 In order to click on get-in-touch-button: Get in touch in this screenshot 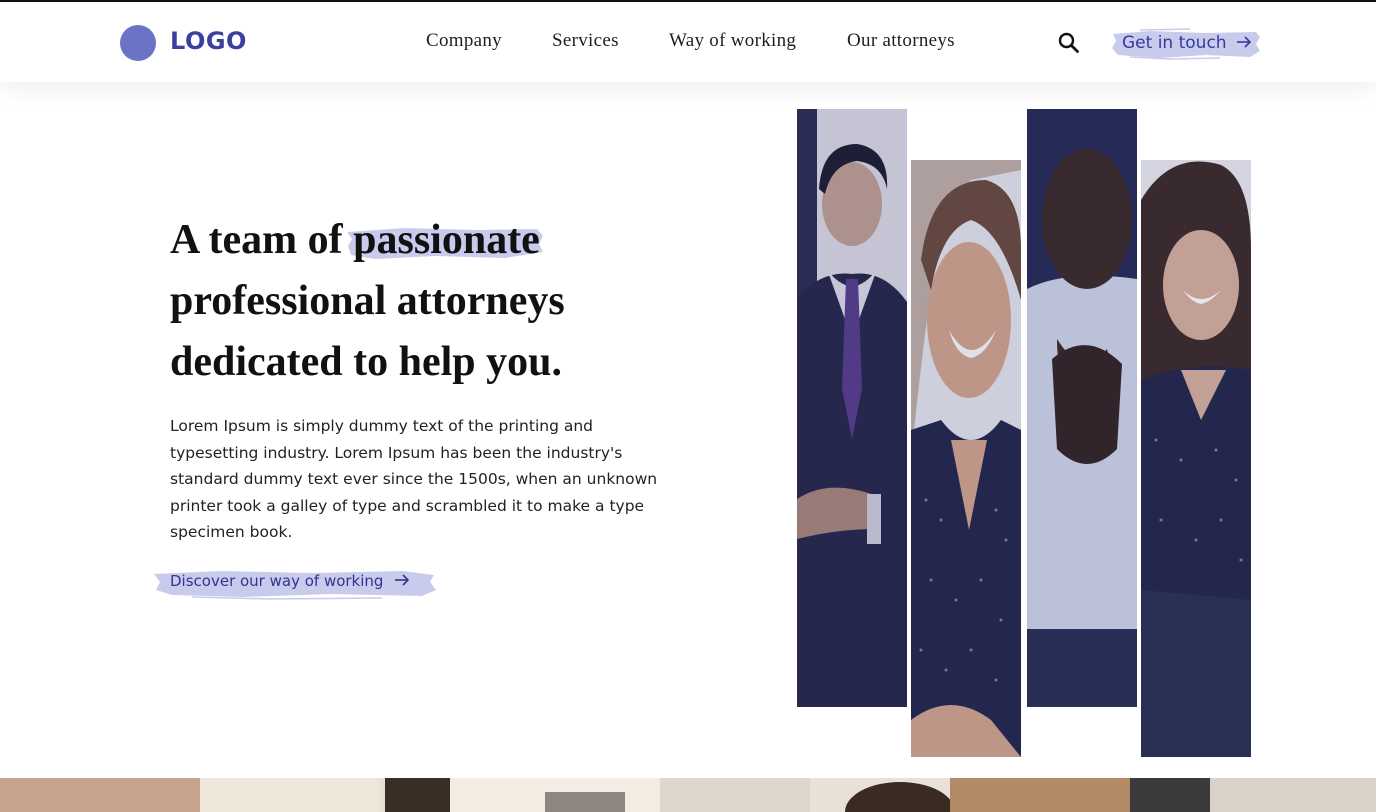, I will do `click(1186, 44)`.